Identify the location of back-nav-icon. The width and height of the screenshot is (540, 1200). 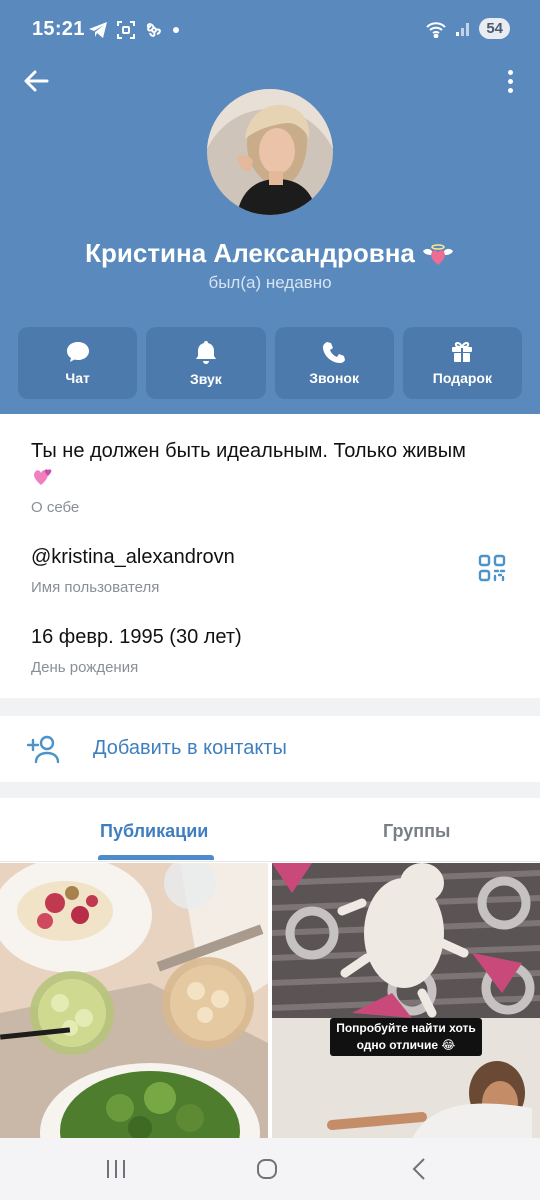
(420, 1169).